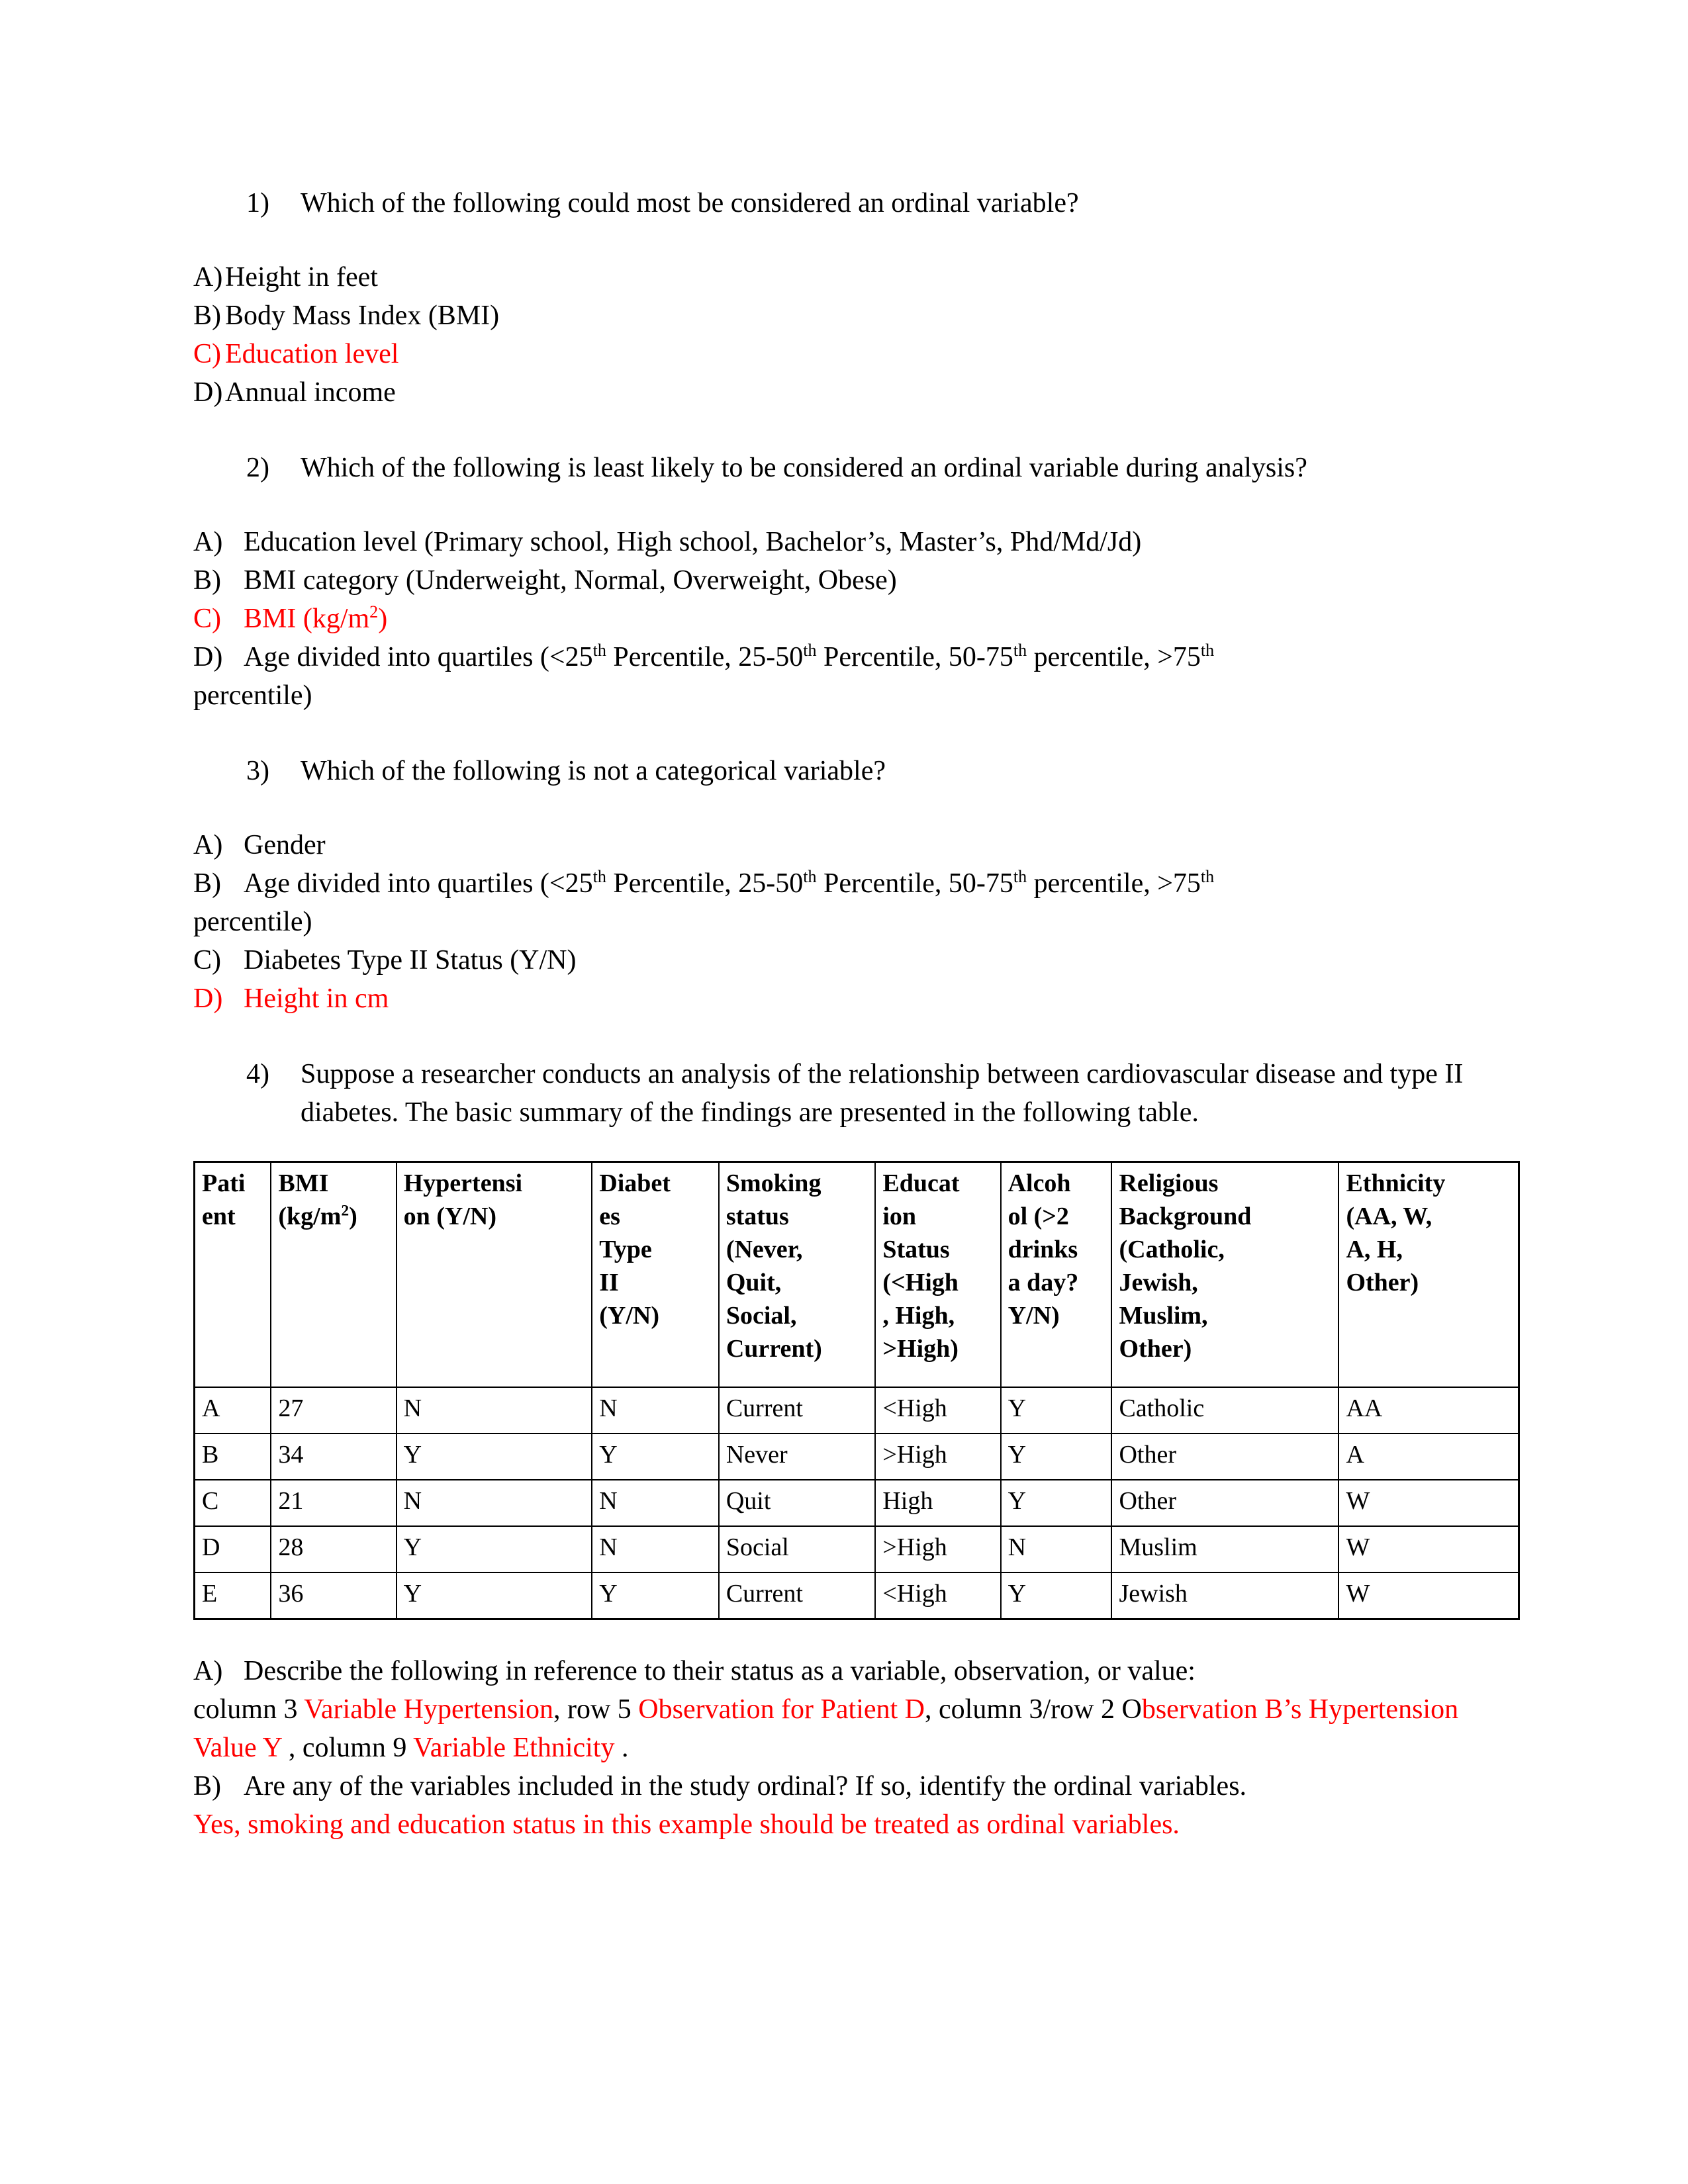 The width and height of the screenshot is (1688, 2184). What do you see at coordinates (1382, 1283) in the screenshot?
I see `hdr-part: Other)` at bounding box center [1382, 1283].